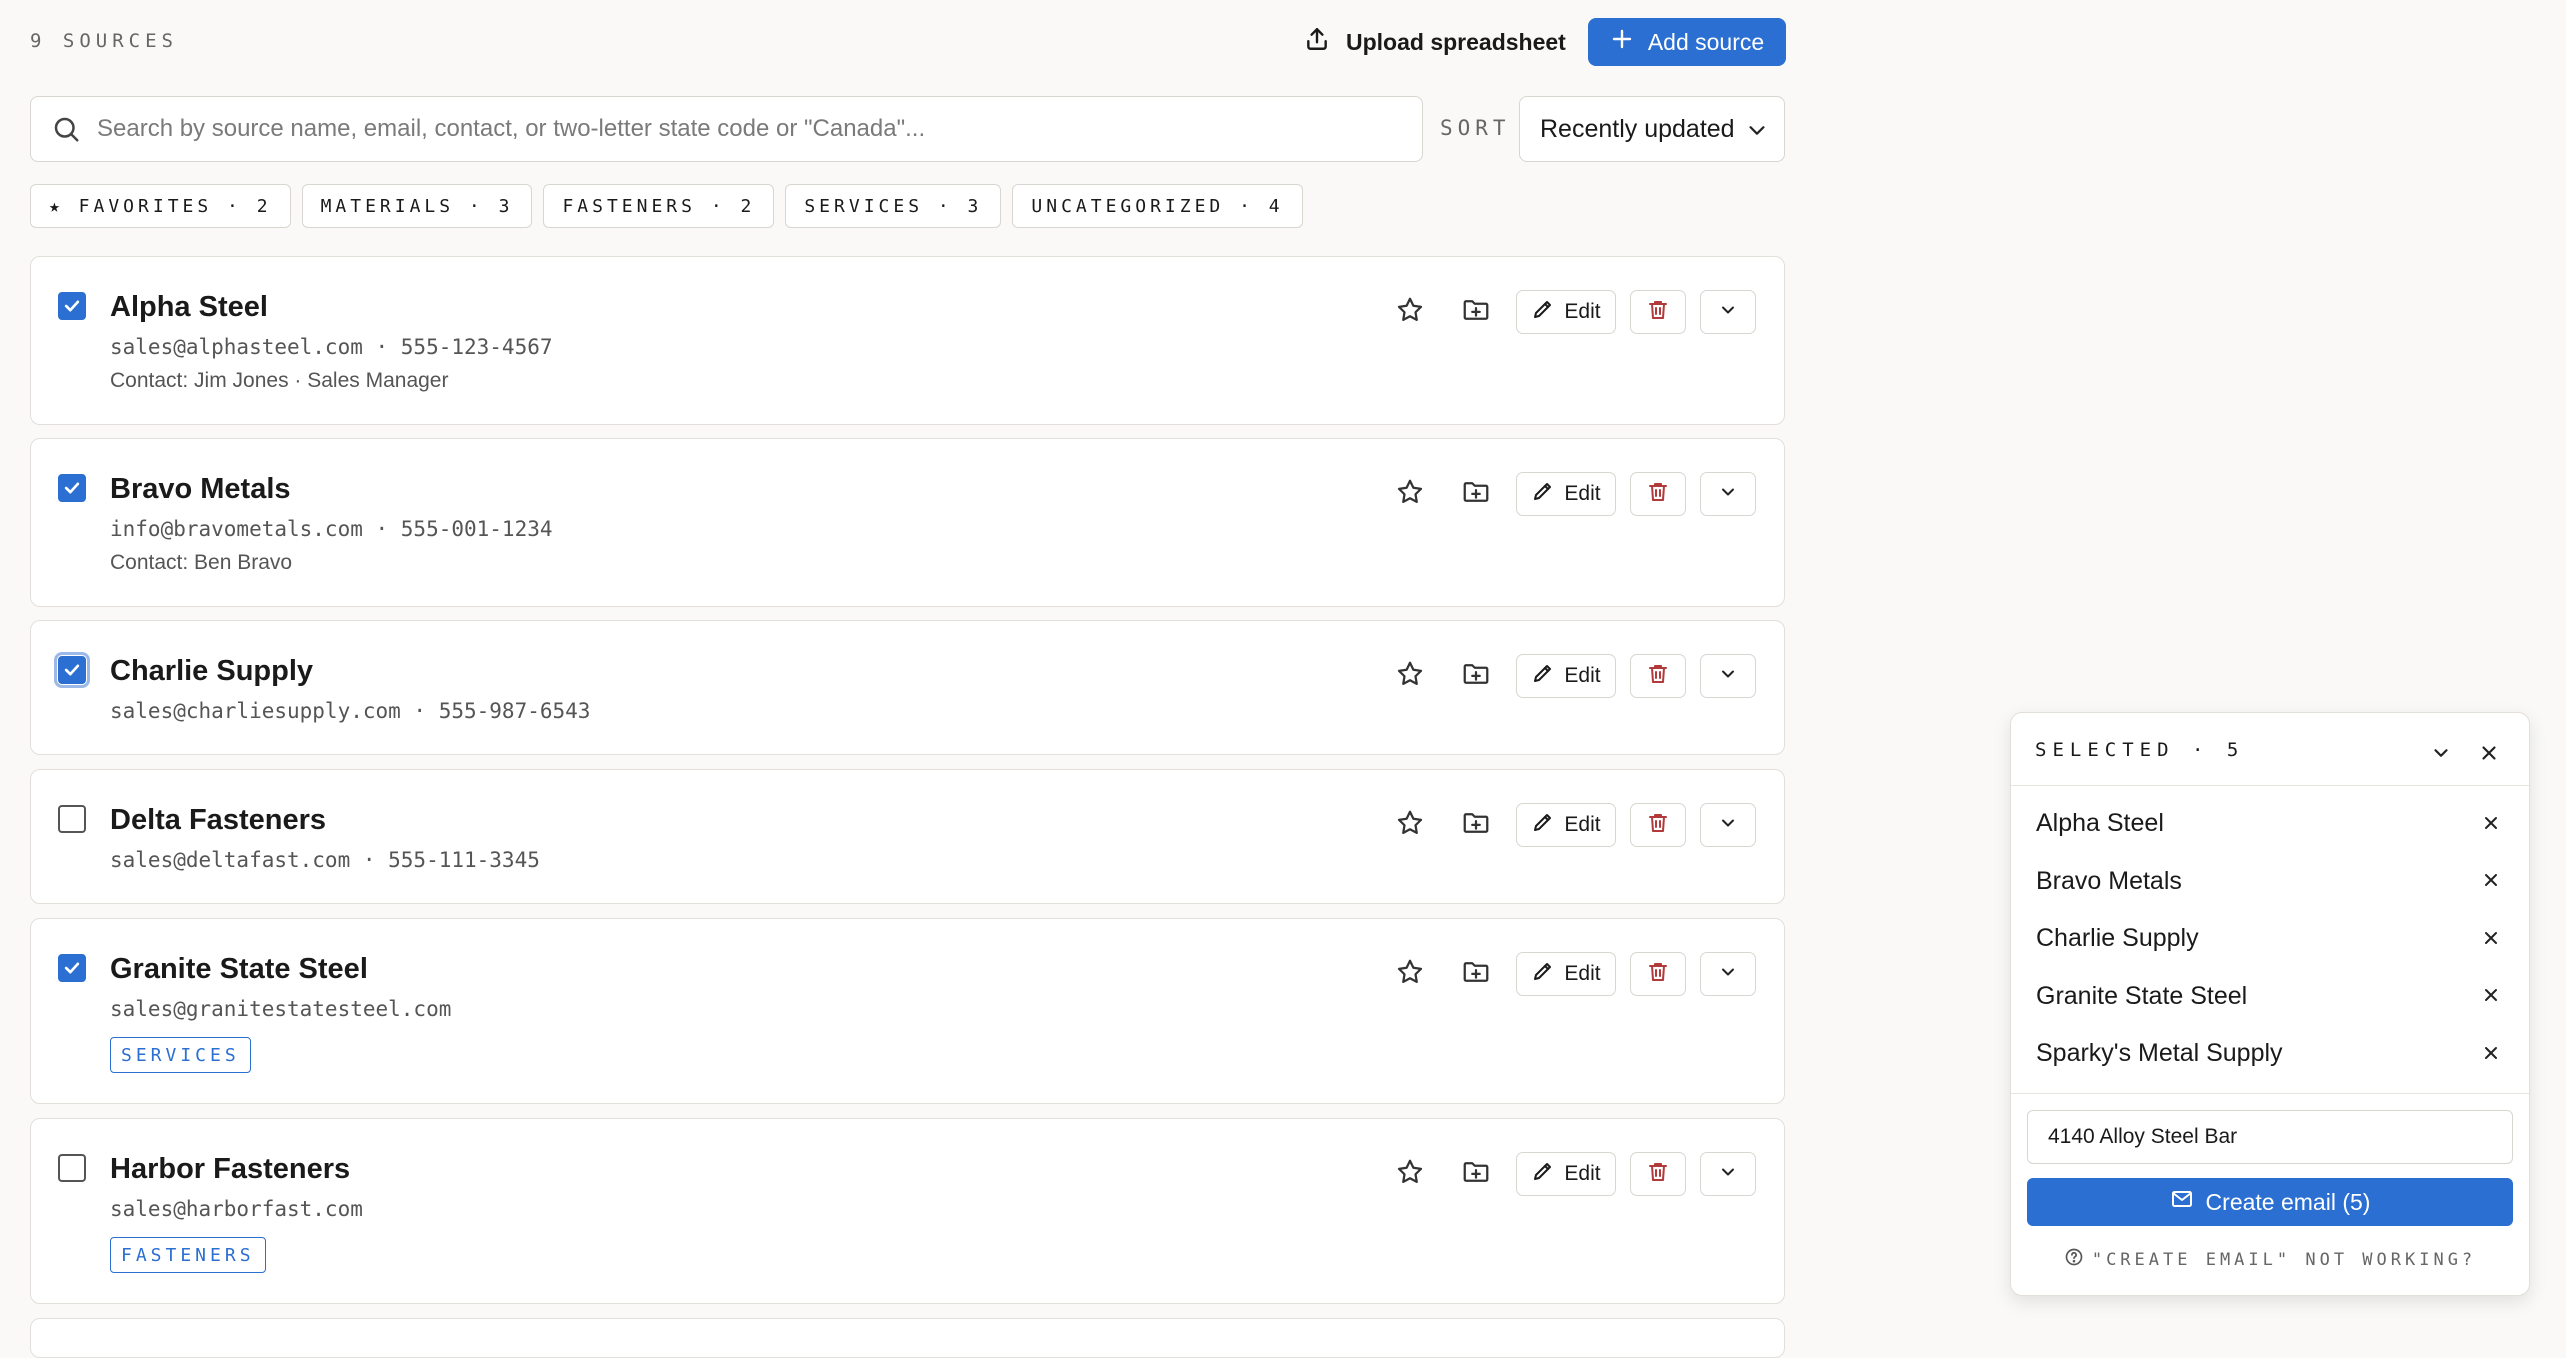 This screenshot has width=2566, height=1358. What do you see at coordinates (2284, 1259) in the screenshot?
I see `create-email-help-label: "CREATE EMAIL" NOT WORKING?` at bounding box center [2284, 1259].